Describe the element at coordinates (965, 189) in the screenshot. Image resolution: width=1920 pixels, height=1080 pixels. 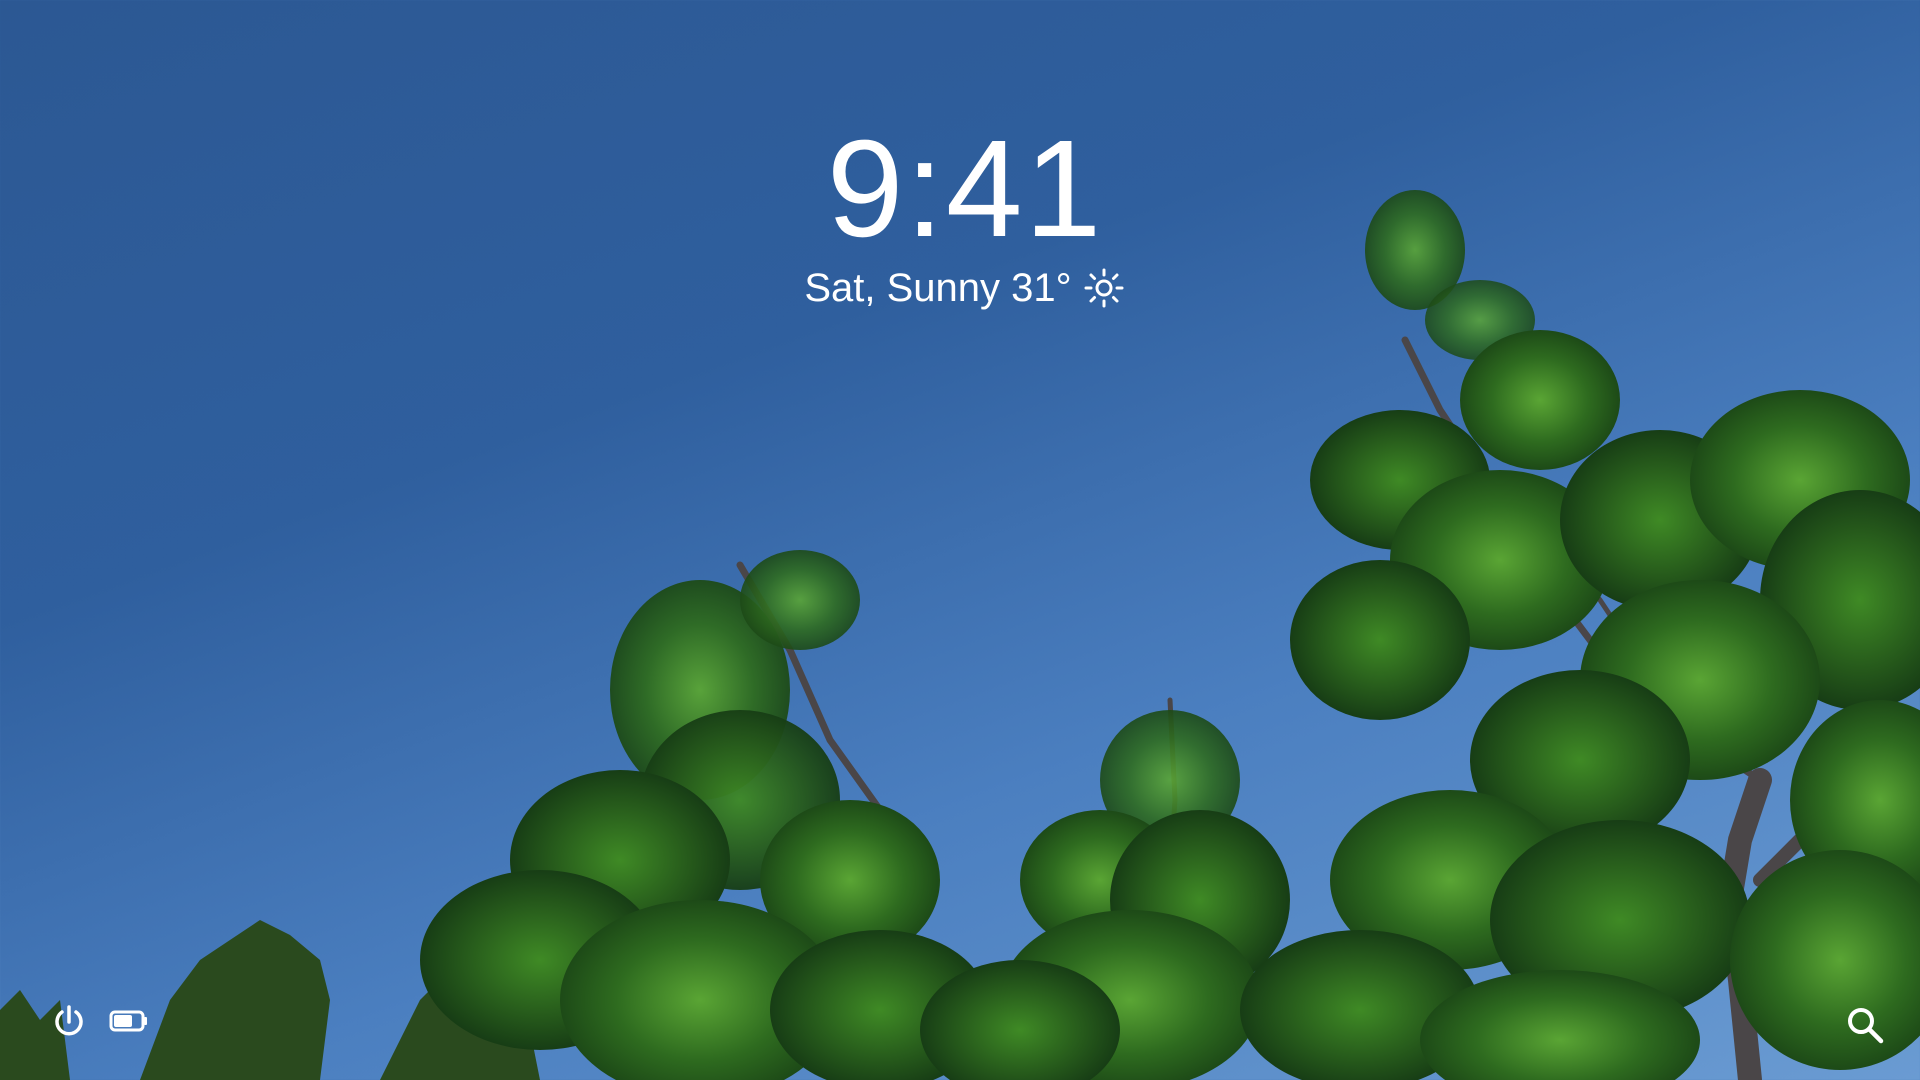
I see `lockscreen-clock: 9:41` at that location.